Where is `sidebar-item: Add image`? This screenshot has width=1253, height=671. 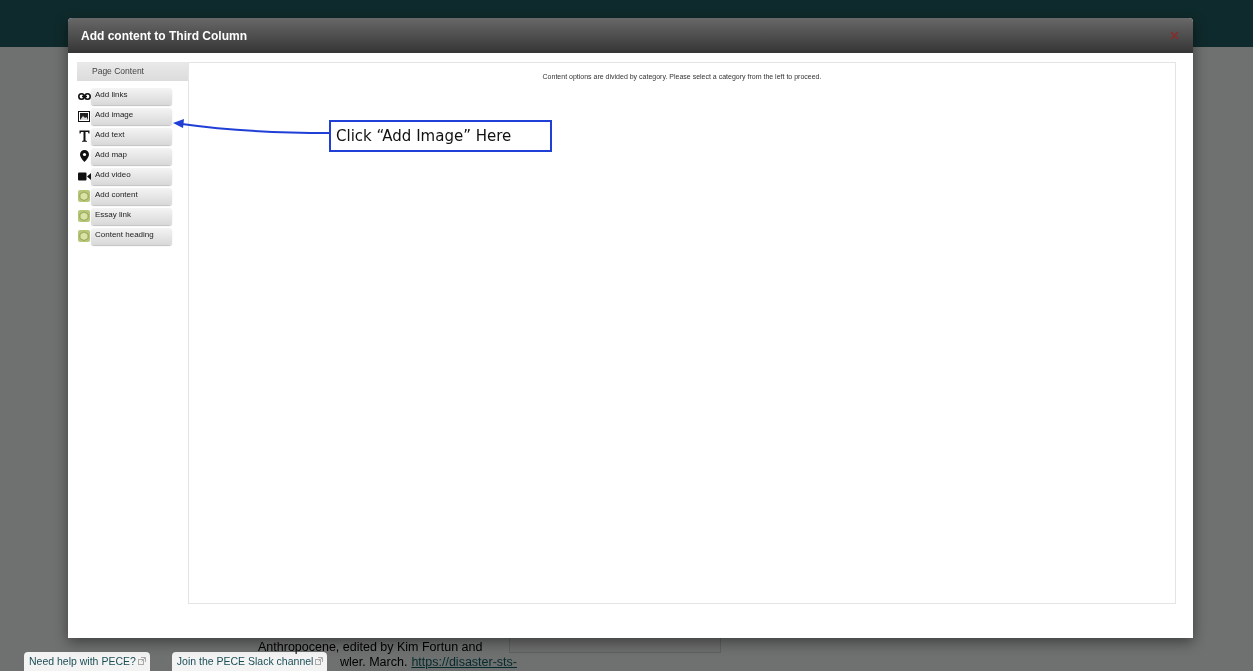
sidebar-item: Add image is located at coordinates (131, 116).